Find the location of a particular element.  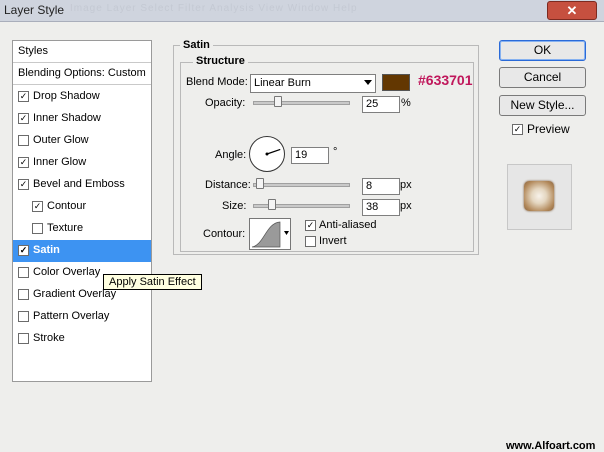

ok-button: OK is located at coordinates (542, 50).